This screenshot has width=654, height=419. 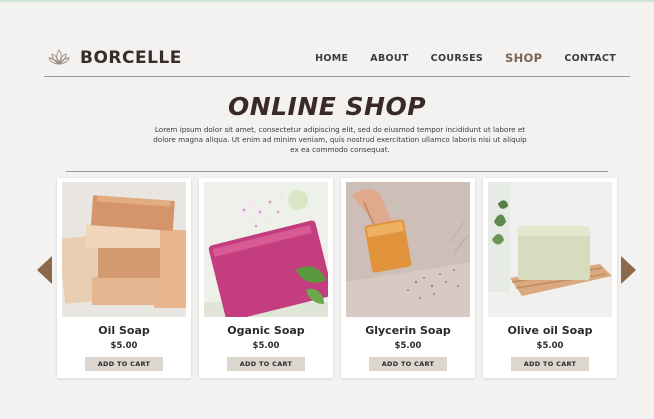 What do you see at coordinates (408, 249) in the screenshot?
I see `glycerin-soap-image` at bounding box center [408, 249].